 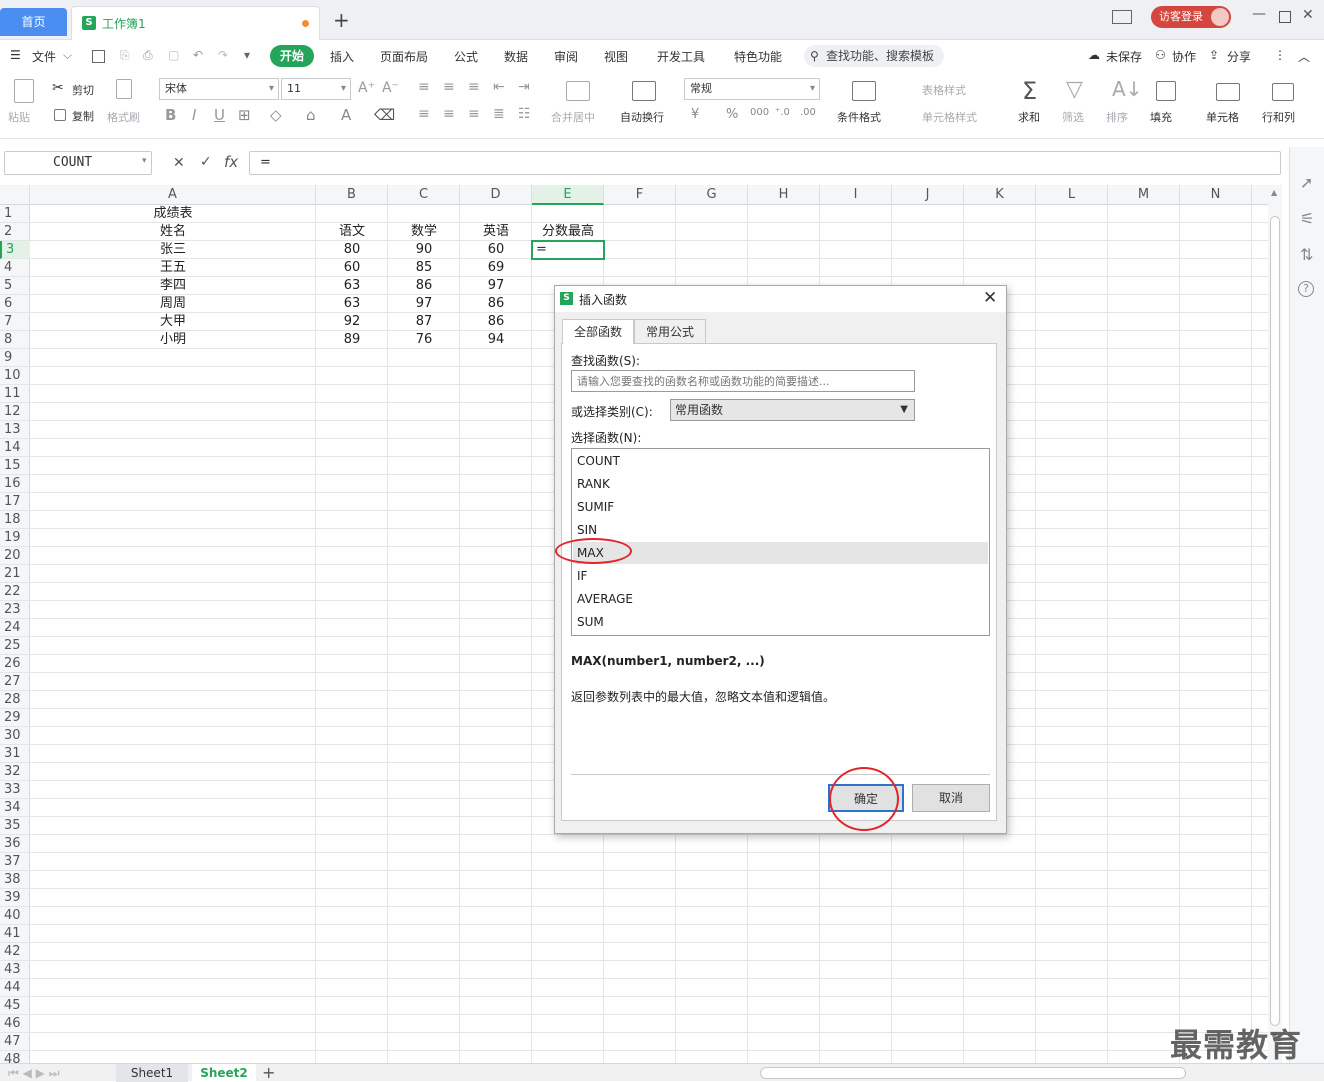 I want to click on table-cell: 80, so click(x=352, y=250).